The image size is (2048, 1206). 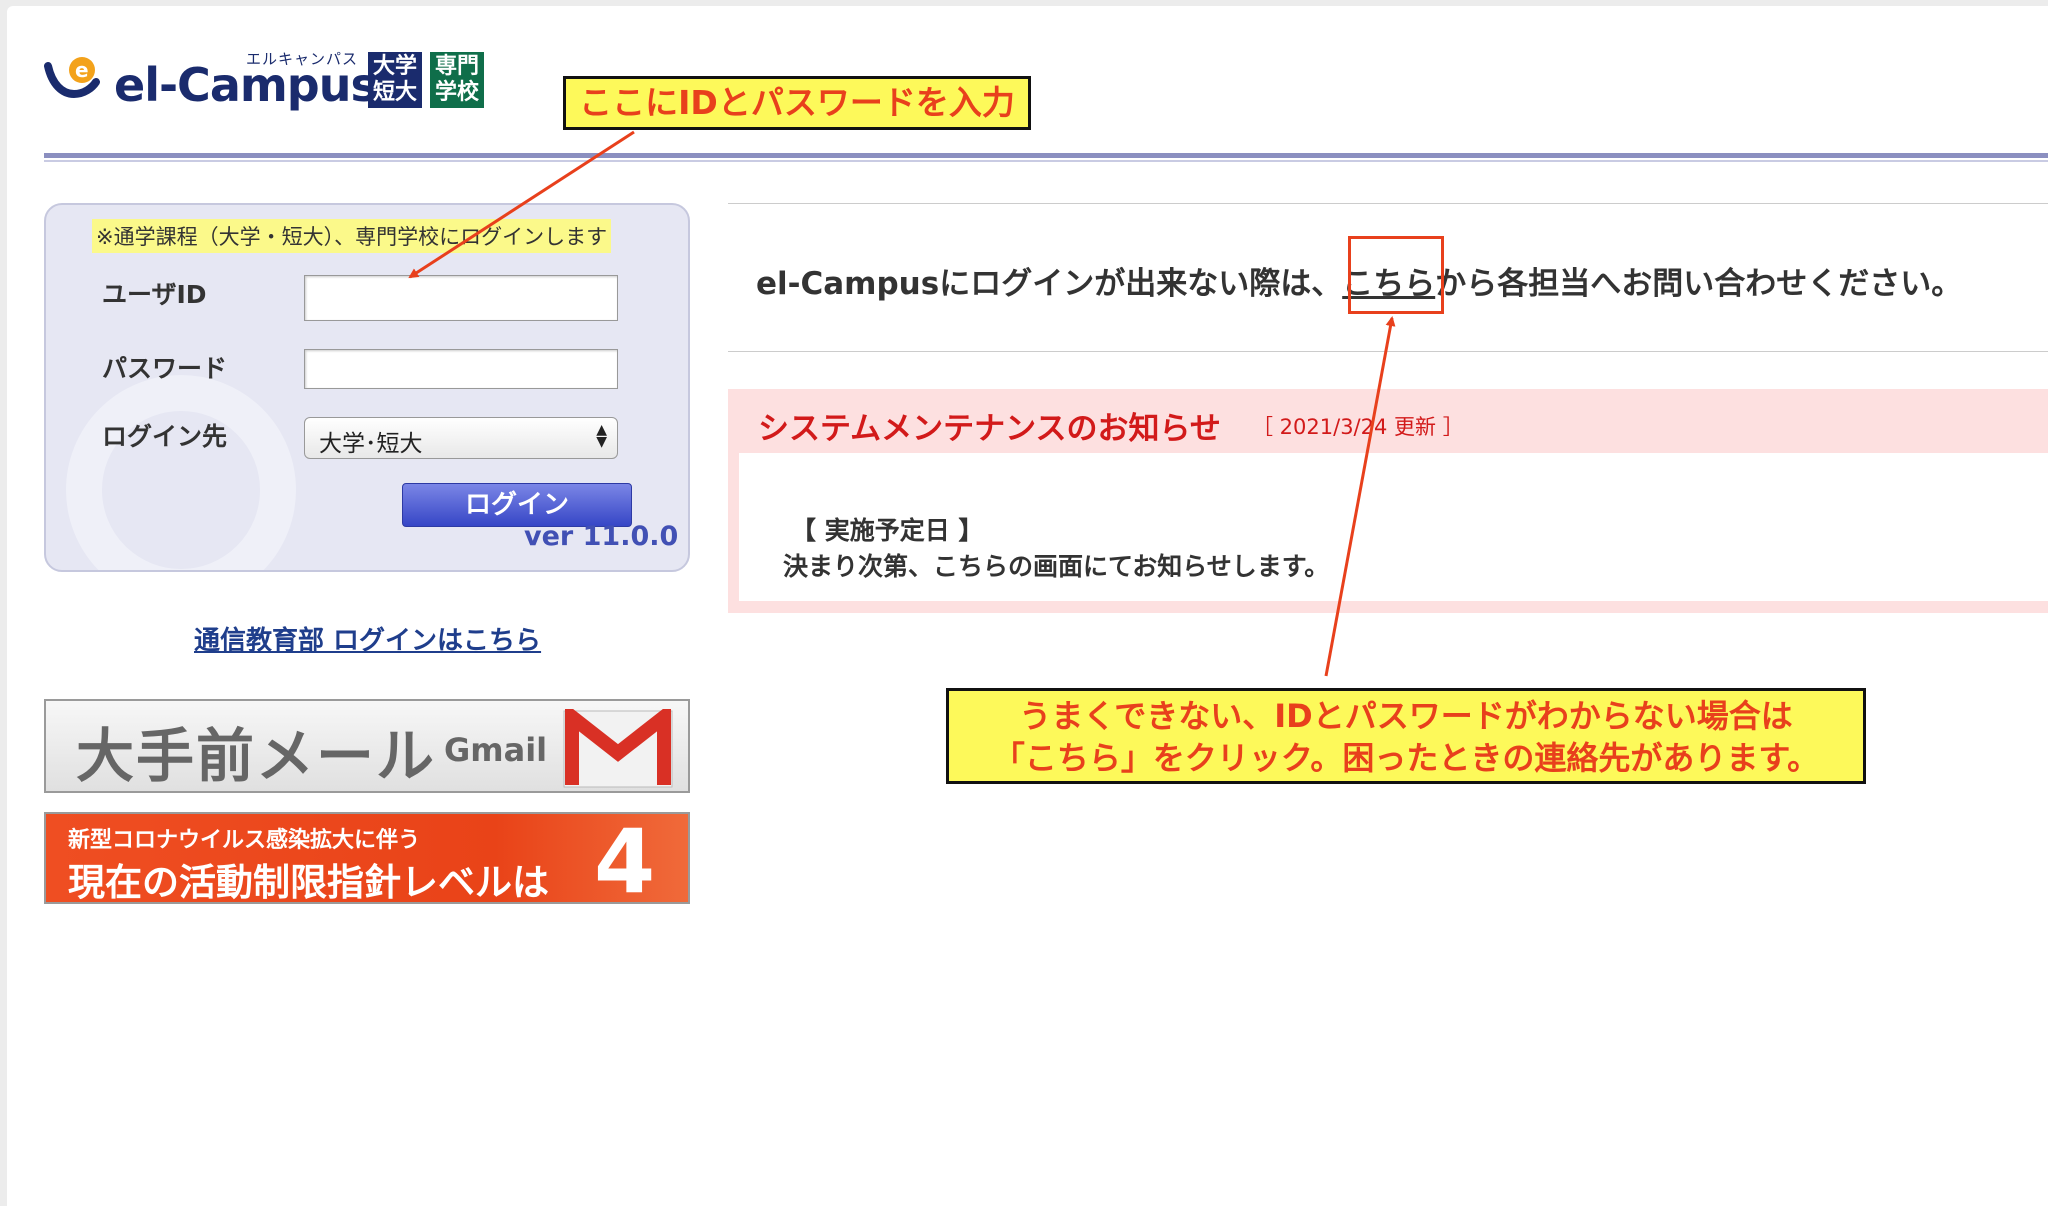 I want to click on covid-level-number: 4, so click(x=625, y=861).